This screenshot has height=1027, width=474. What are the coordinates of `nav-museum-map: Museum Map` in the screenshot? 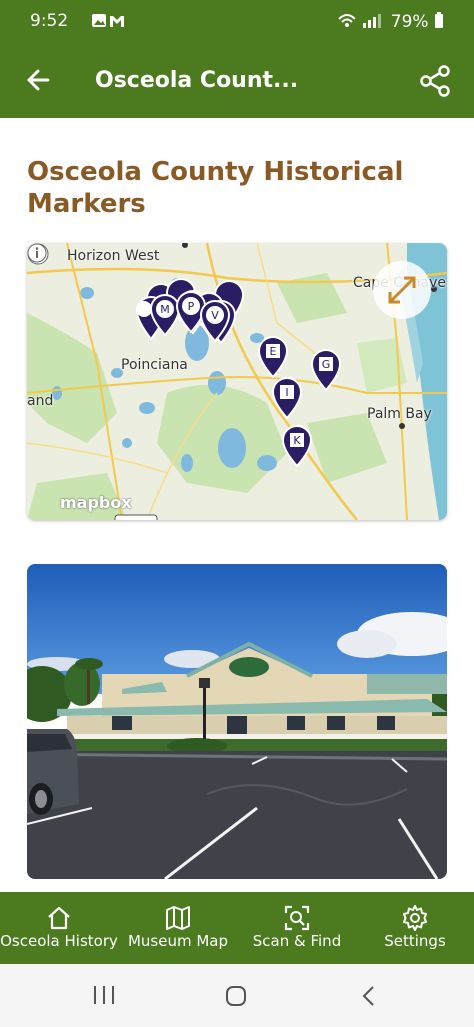 It's located at (178, 928).